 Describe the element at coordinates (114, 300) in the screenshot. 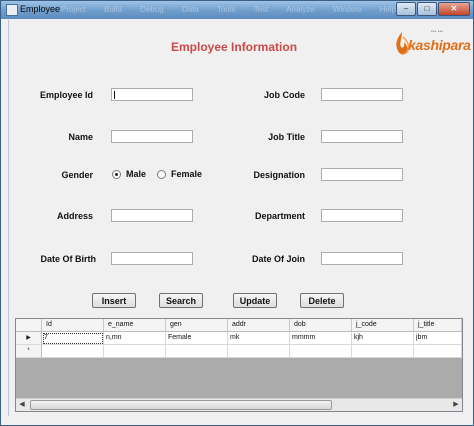

I see `insert-button: Insert` at that location.